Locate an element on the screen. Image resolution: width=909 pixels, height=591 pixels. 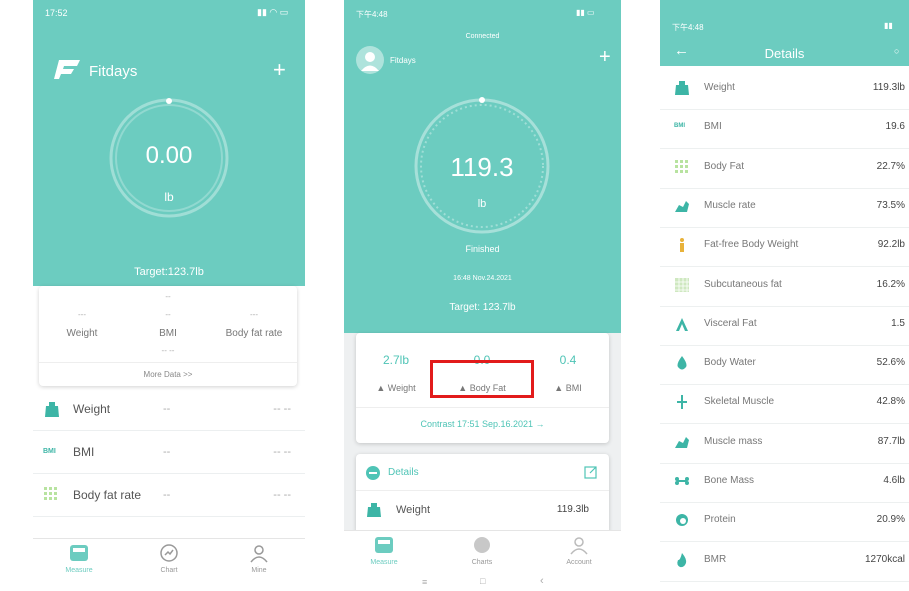
summary-top-dash: -- is located at coordinates (168, 296).